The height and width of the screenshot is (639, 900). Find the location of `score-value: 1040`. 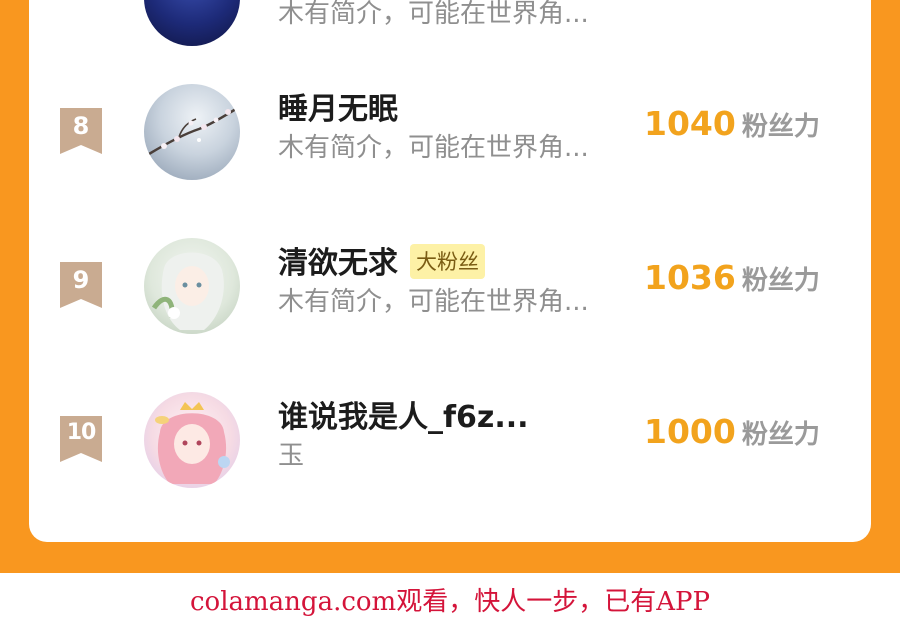

score-value: 1040 is located at coordinates (690, 123).